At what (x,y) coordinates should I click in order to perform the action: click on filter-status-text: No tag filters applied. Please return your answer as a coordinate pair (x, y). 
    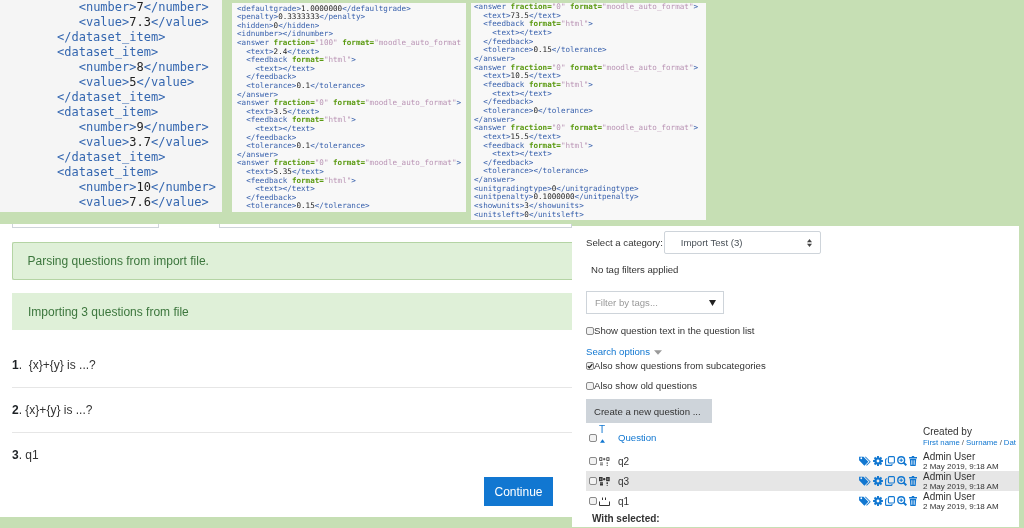
    Looking at the image, I should click on (634, 270).